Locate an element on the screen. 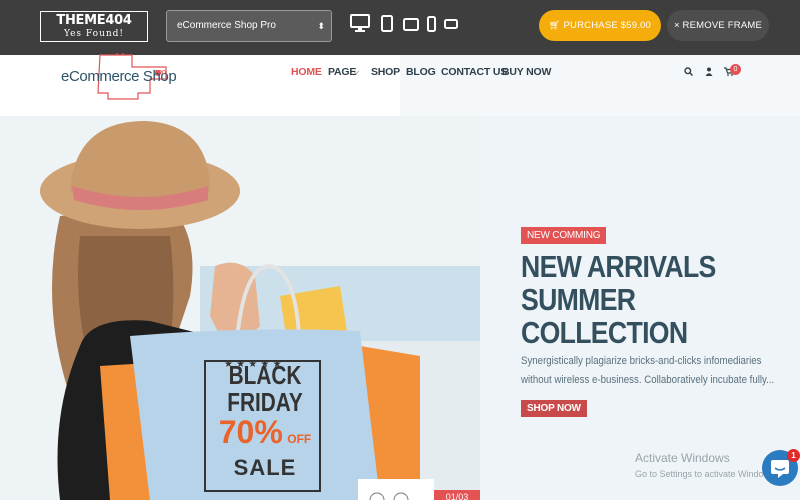  hero-title-line-2: SUMMER is located at coordinates (578, 299).